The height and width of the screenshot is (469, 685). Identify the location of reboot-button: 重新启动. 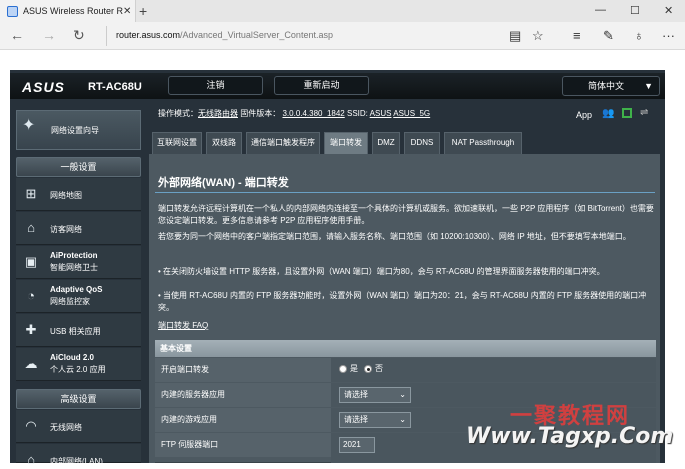
(321, 85).